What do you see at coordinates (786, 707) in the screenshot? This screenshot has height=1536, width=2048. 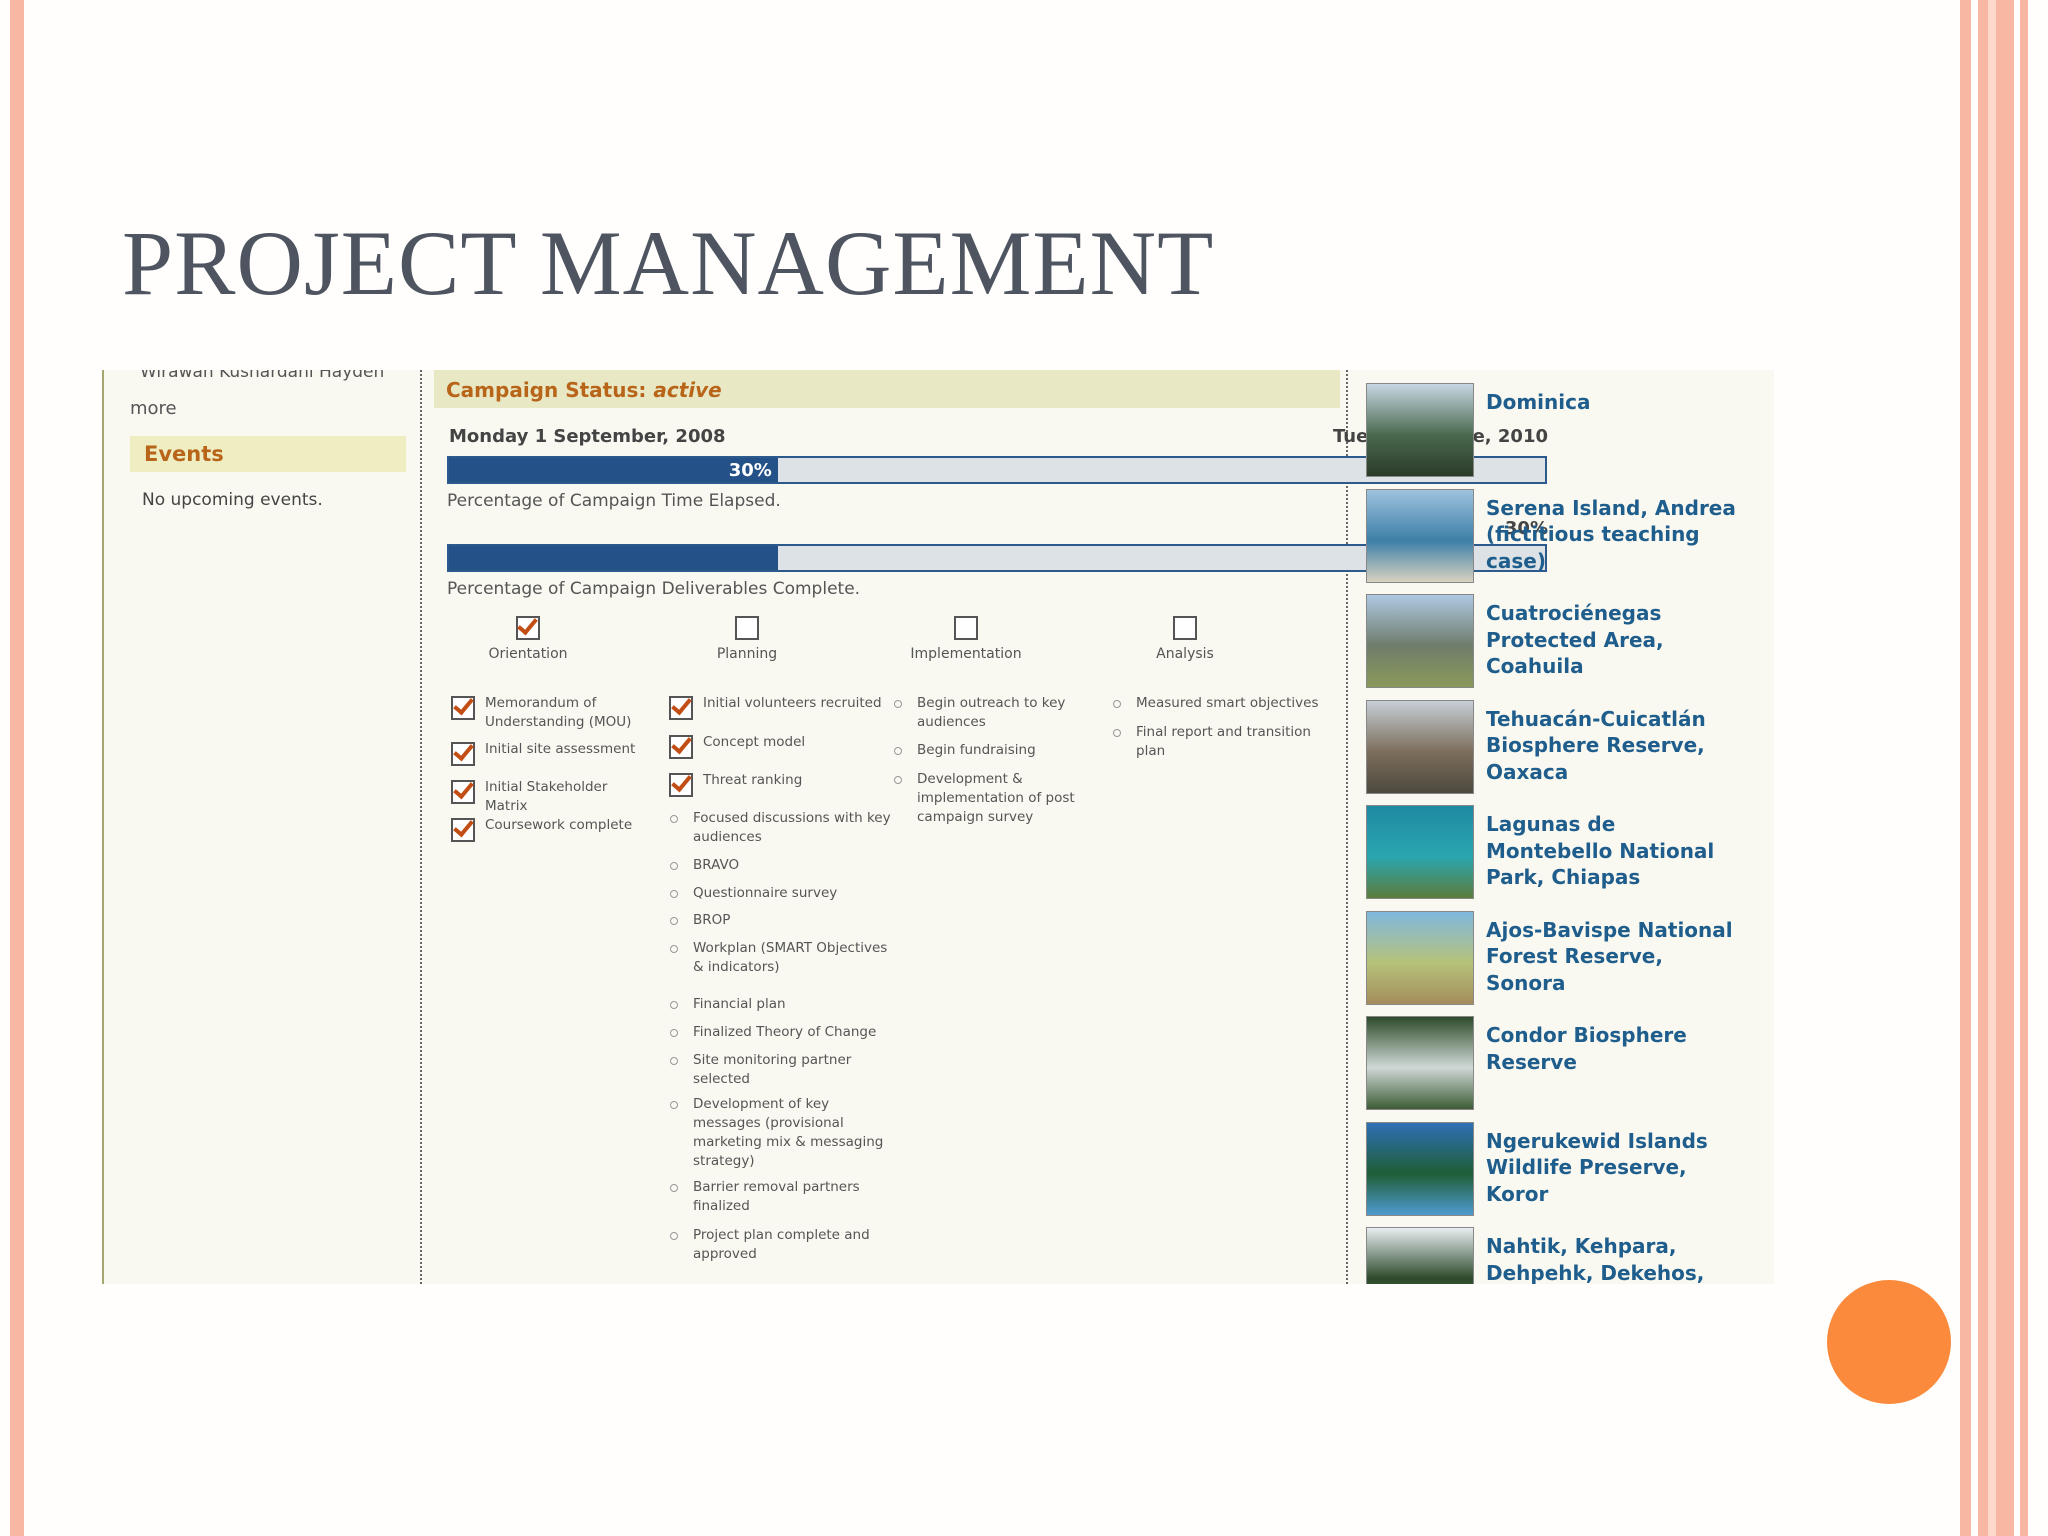 I see `task-item: Initial volunteers recruited` at bounding box center [786, 707].